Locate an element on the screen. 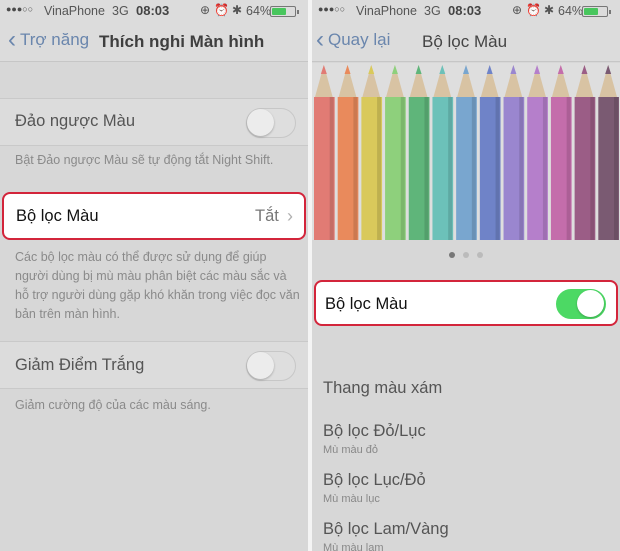  back-label: Quay lại is located at coordinates (359, 39).